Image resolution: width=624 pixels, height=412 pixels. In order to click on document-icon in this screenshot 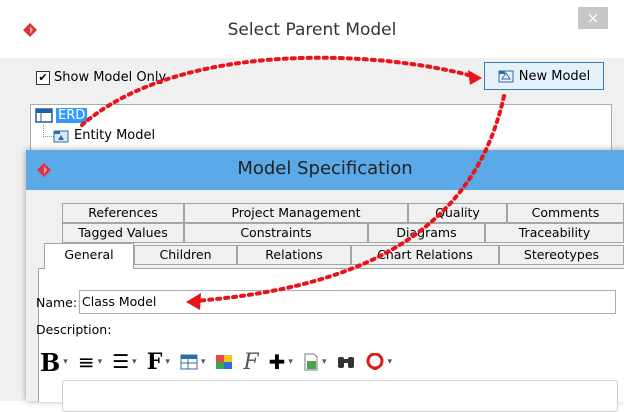, I will do `click(311, 362)`.